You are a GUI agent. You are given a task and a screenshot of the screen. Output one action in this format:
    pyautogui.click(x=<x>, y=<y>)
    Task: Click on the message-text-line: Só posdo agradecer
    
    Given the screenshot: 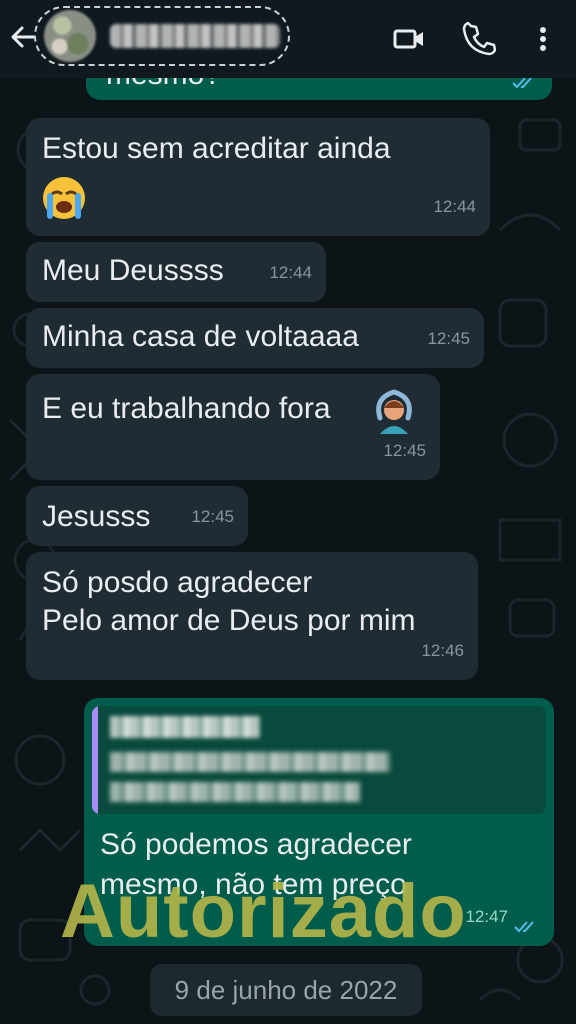 What is the action you would take?
    pyautogui.click(x=177, y=582)
    